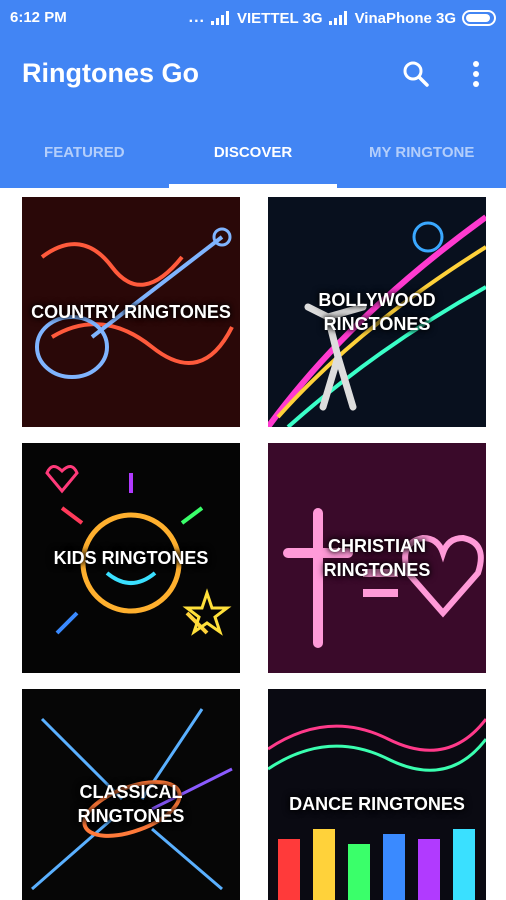  What do you see at coordinates (110, 73) in the screenshot?
I see `app-title: Ringtones Go` at bounding box center [110, 73].